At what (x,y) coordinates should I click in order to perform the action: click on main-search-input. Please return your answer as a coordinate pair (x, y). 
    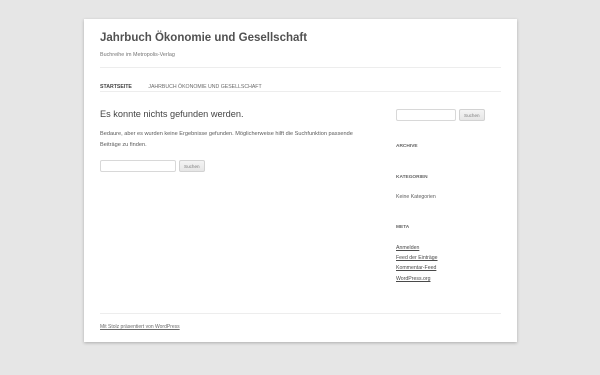
    Looking at the image, I should click on (138, 166).